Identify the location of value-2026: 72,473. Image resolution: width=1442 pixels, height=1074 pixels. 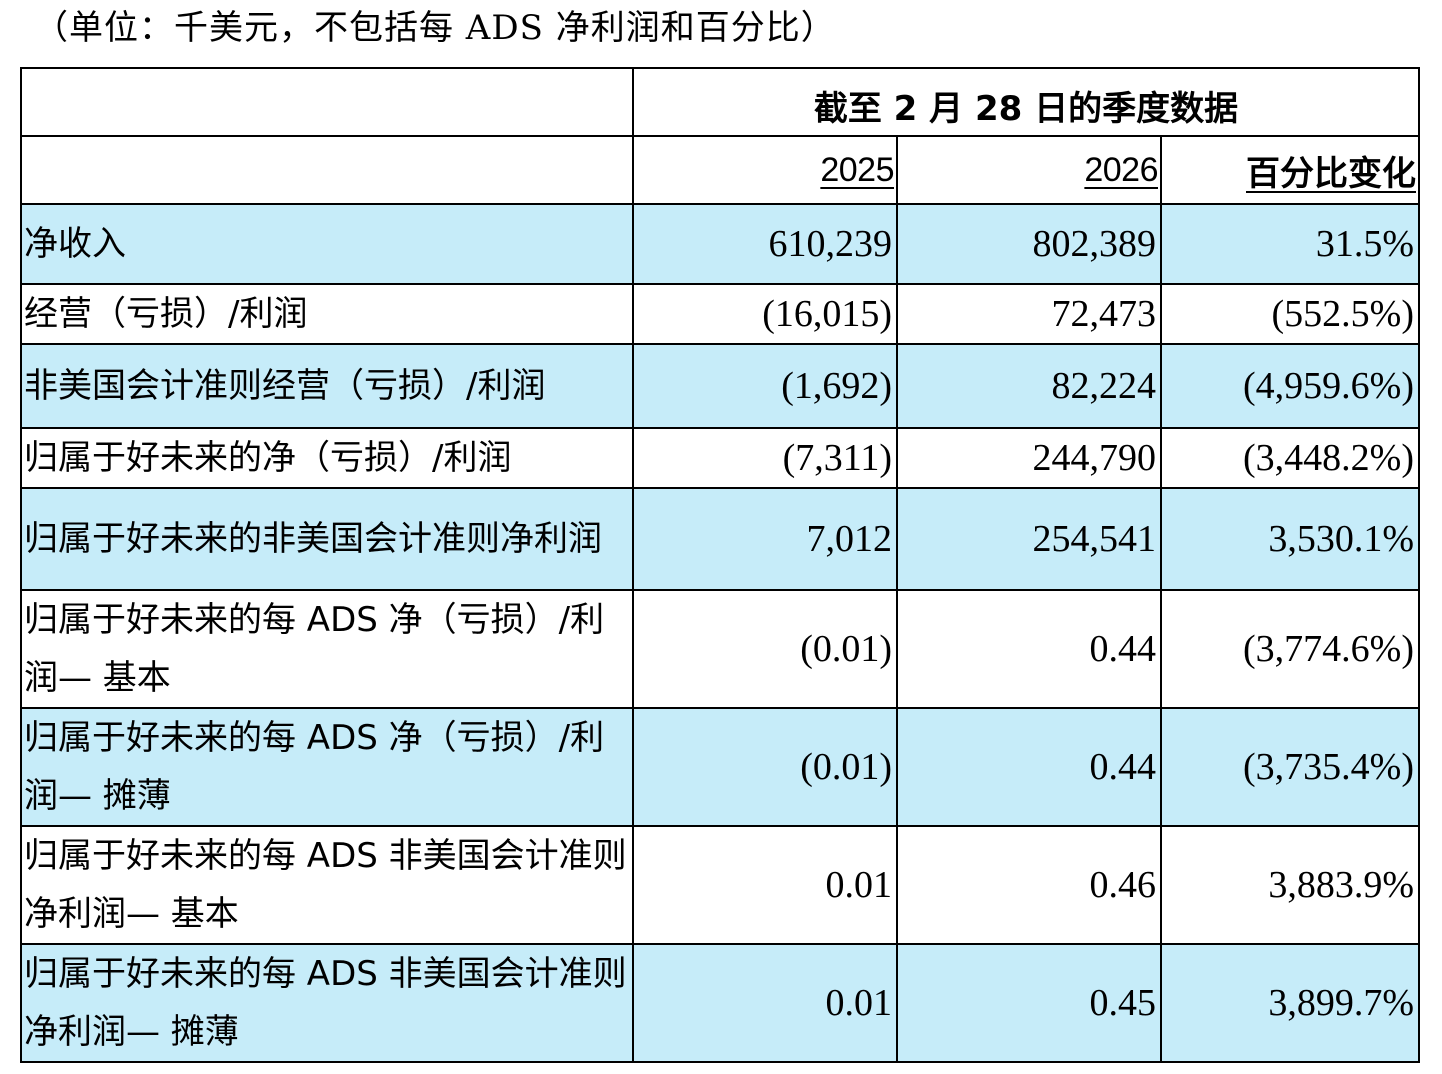
(1029, 314).